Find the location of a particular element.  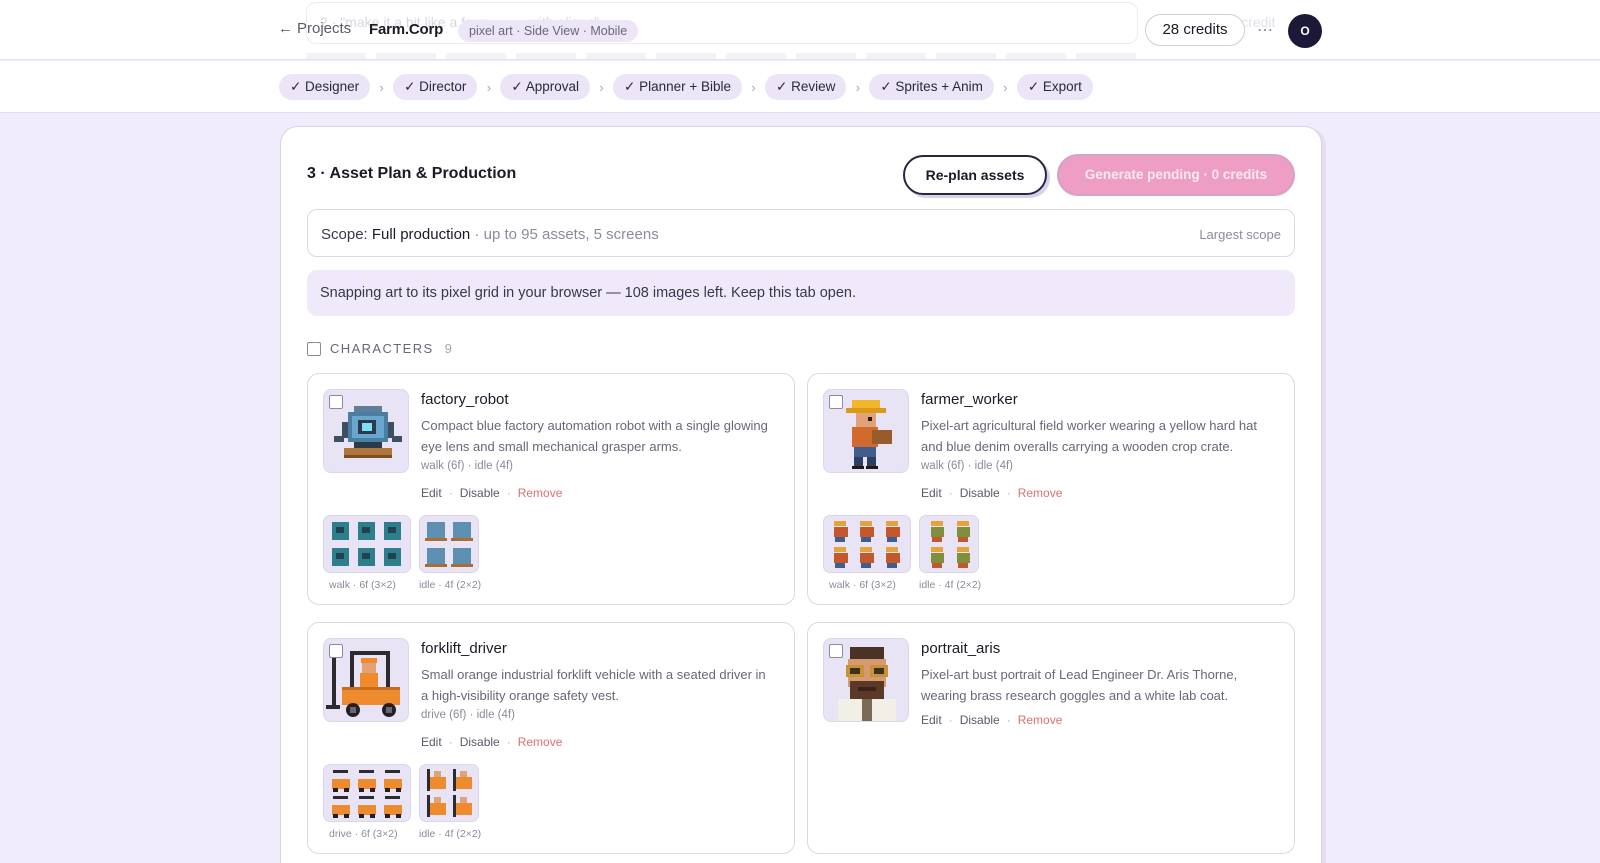

arrow-left-icon: ← is located at coordinates (285, 28).